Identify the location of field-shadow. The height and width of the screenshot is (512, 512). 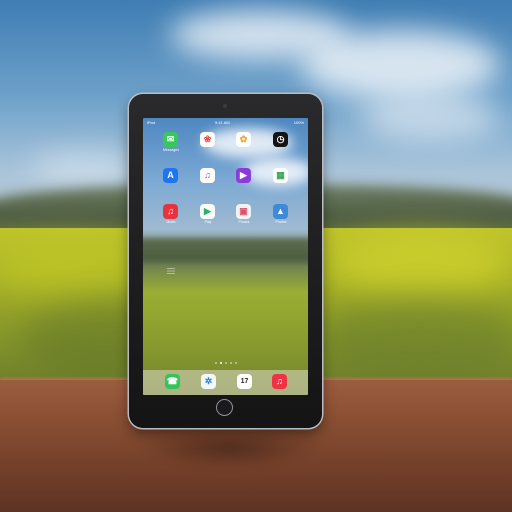
(416, 340).